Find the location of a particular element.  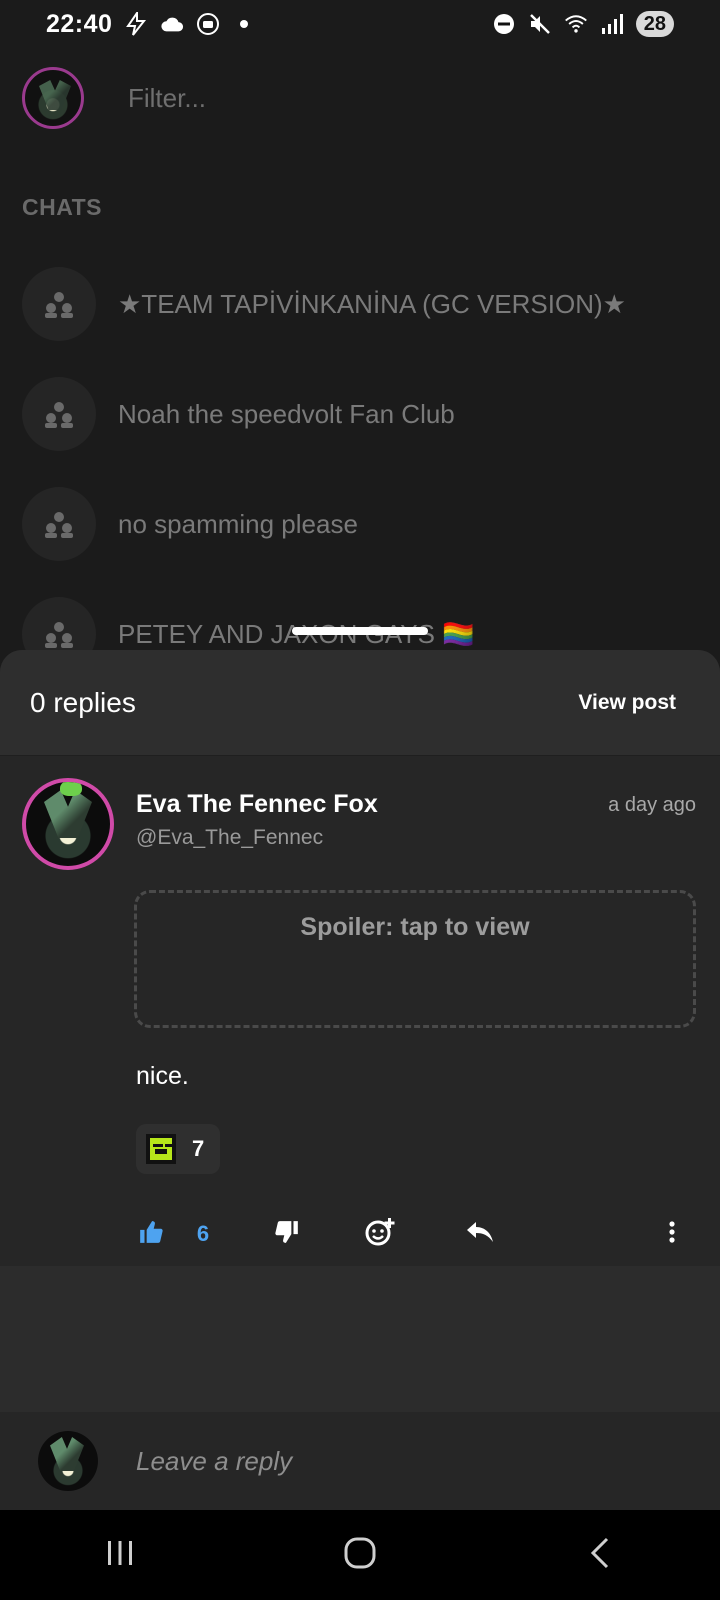

reply-button is located at coordinates (480, 1234).